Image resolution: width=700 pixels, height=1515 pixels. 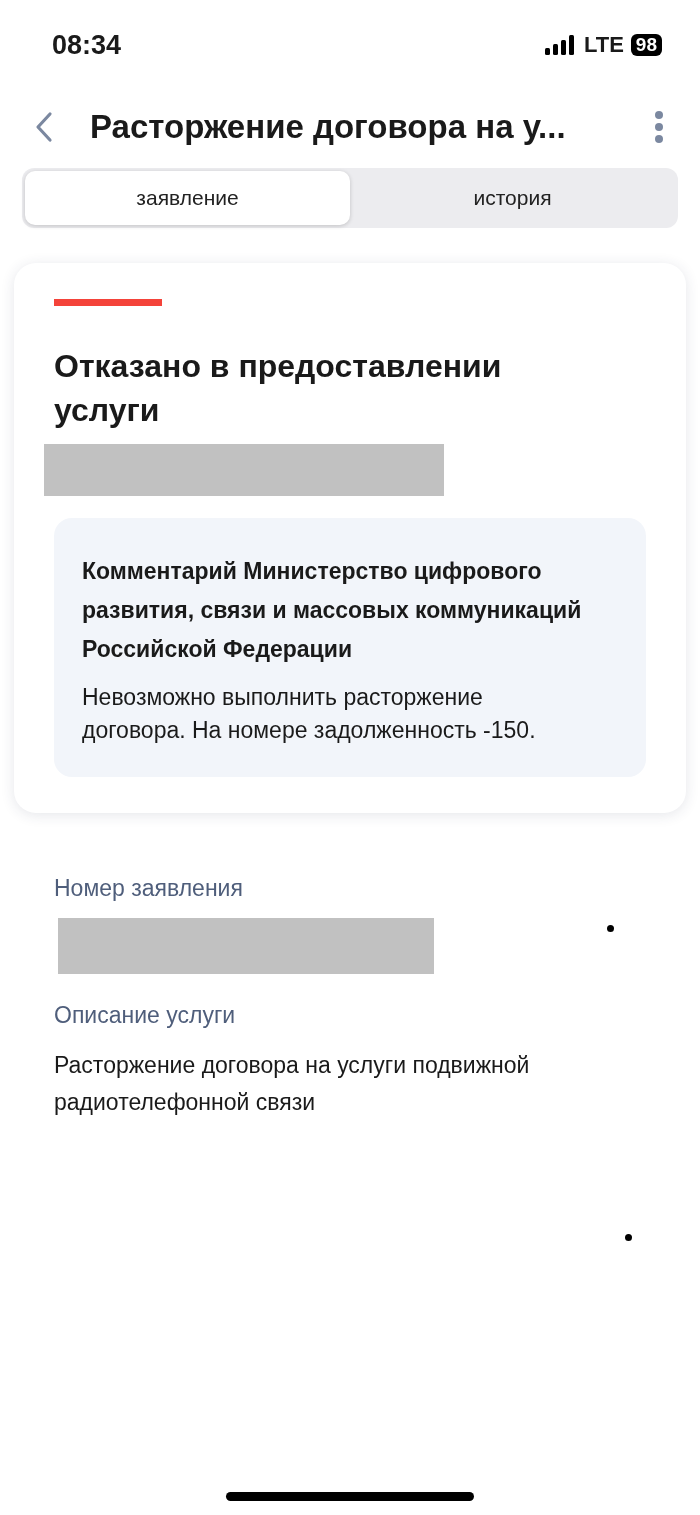 I want to click on tab: заявление, so click(x=187, y=198).